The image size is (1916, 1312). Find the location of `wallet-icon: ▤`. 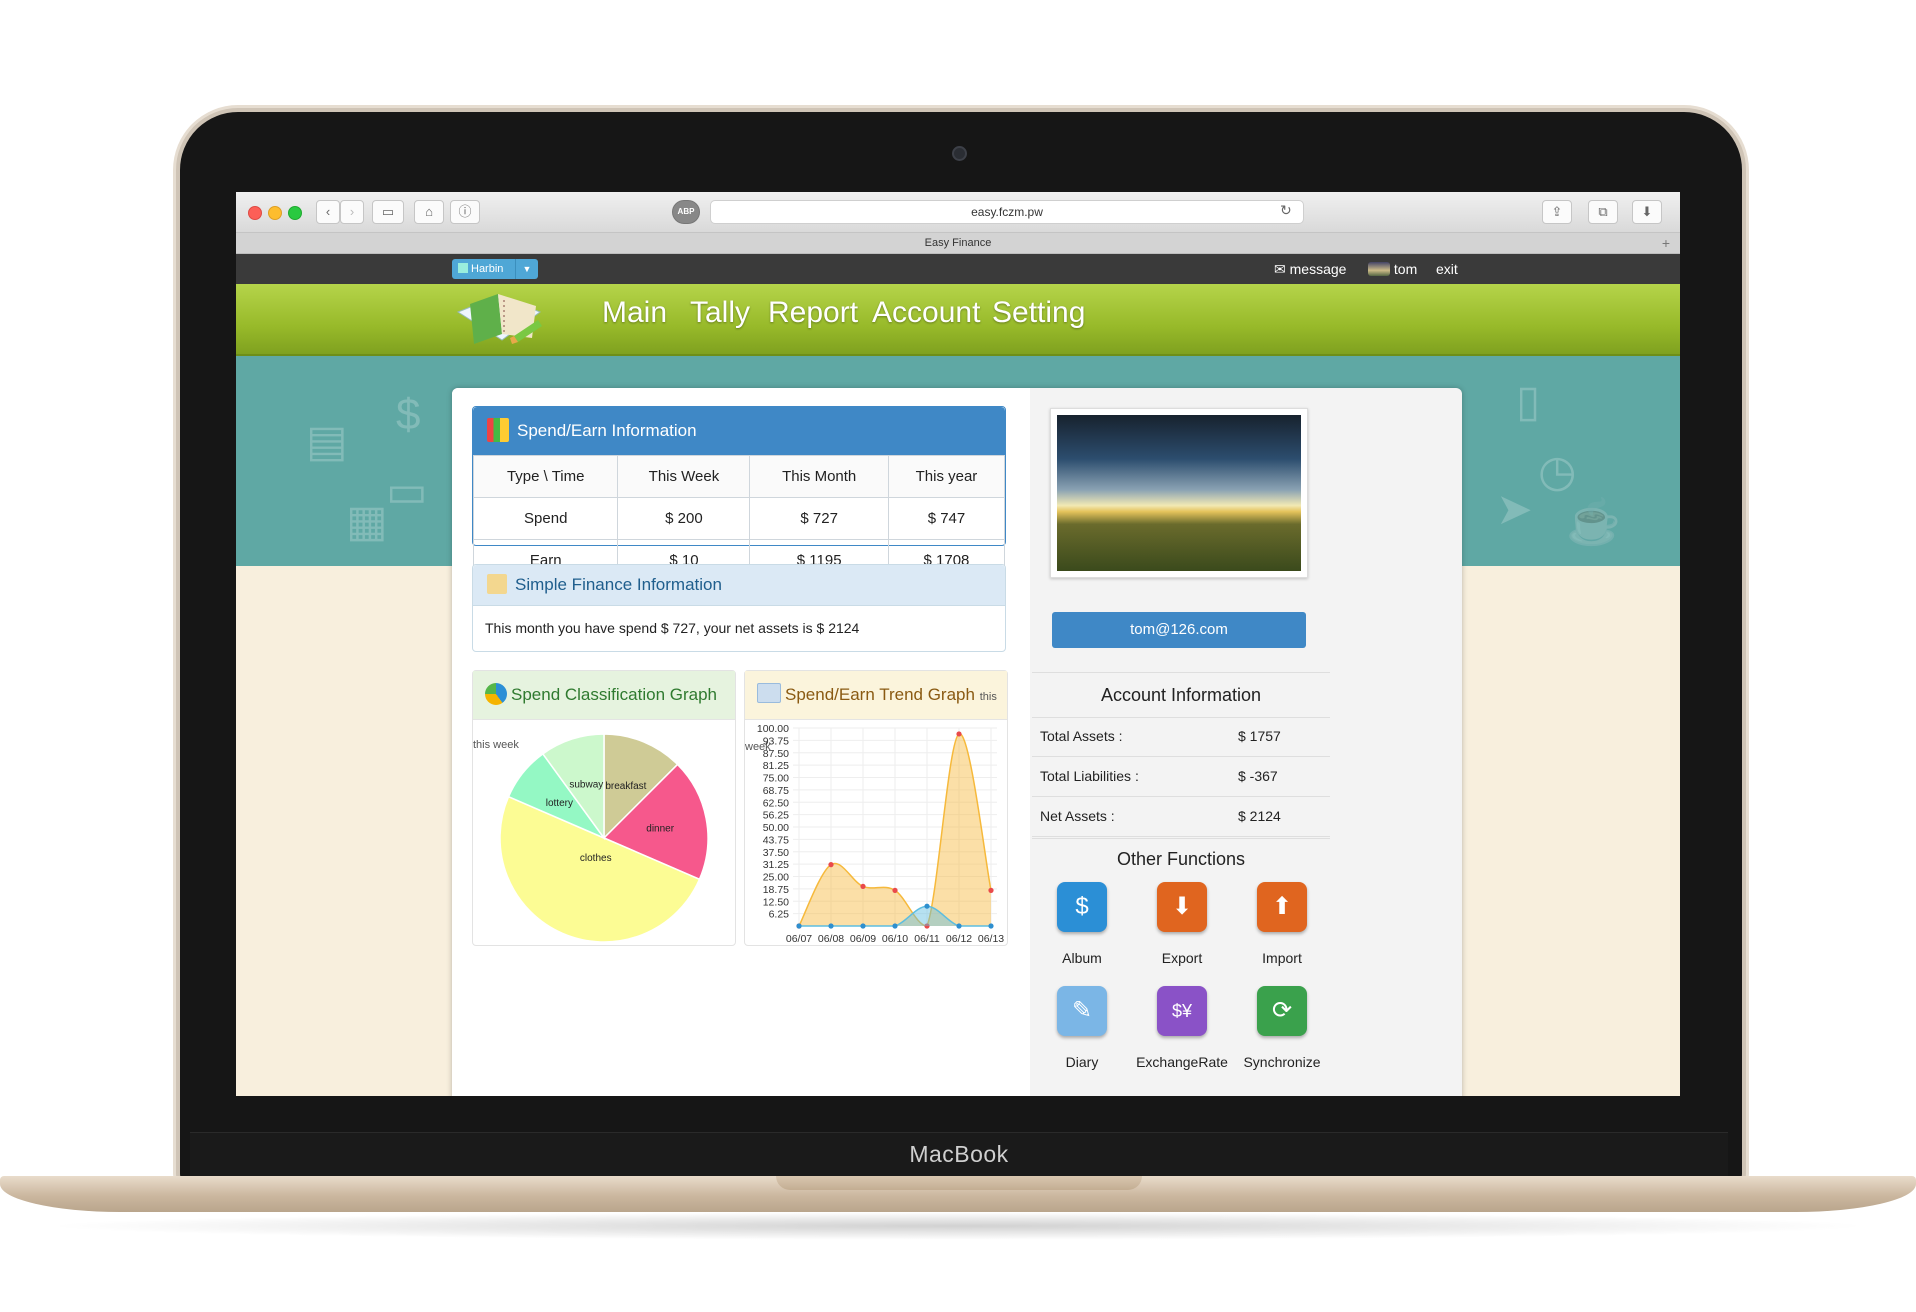

wallet-icon: ▤ is located at coordinates (327, 441).